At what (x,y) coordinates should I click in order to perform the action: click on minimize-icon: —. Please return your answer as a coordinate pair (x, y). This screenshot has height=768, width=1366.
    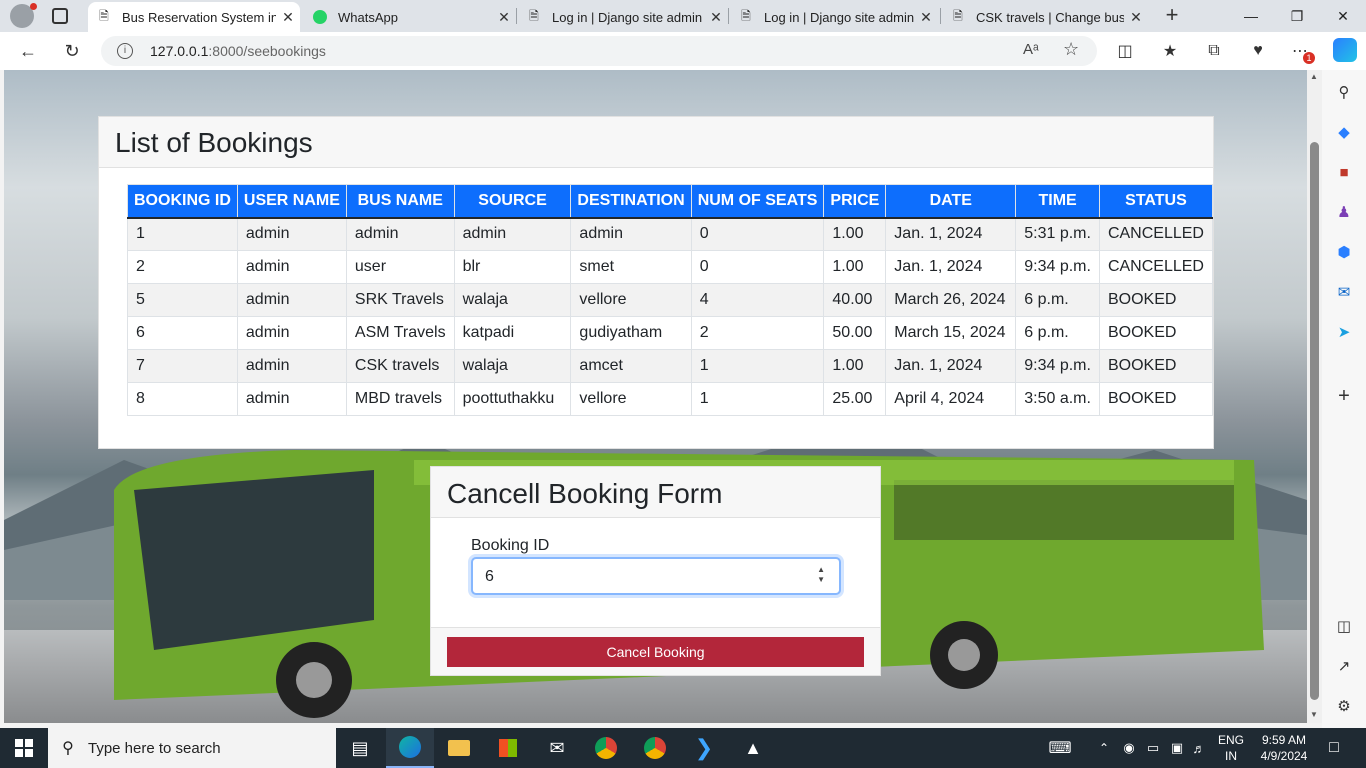
    Looking at the image, I should click on (1251, 16).